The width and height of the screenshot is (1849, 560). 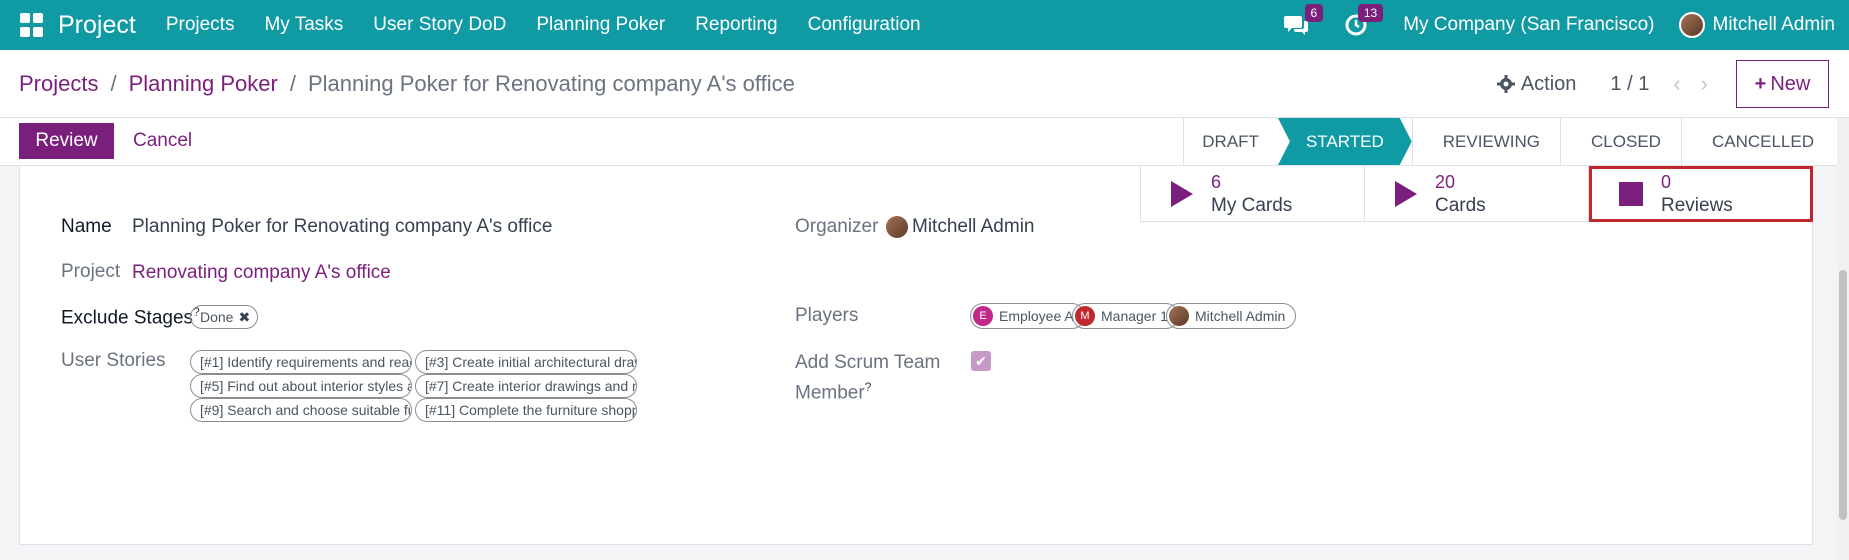 What do you see at coordinates (1085, 316) in the screenshot?
I see `player-avatar: M` at bounding box center [1085, 316].